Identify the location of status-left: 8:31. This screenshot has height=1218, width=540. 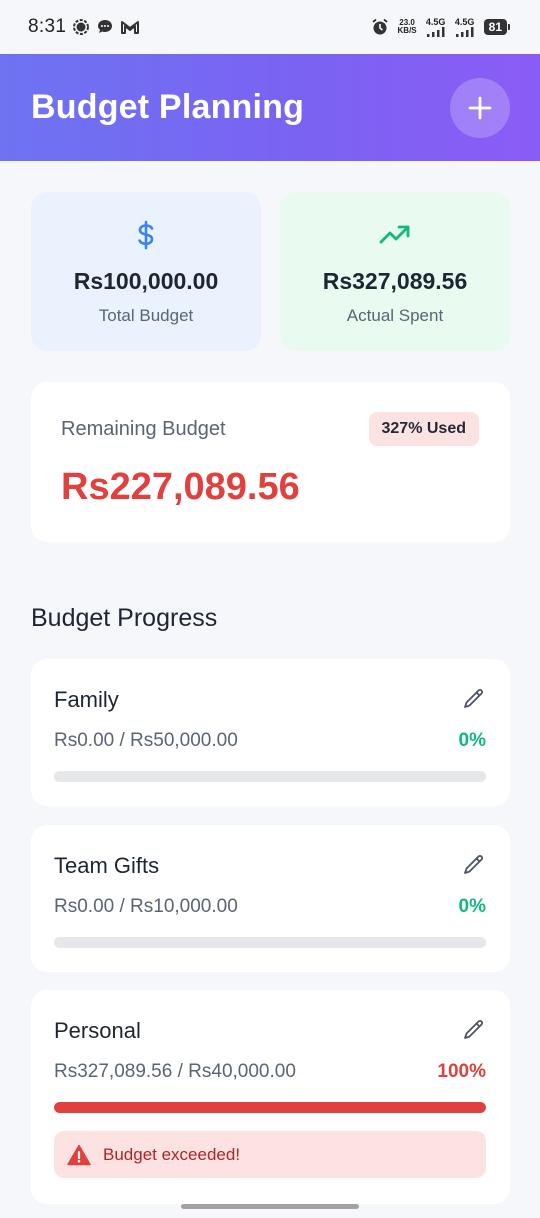
(84, 27).